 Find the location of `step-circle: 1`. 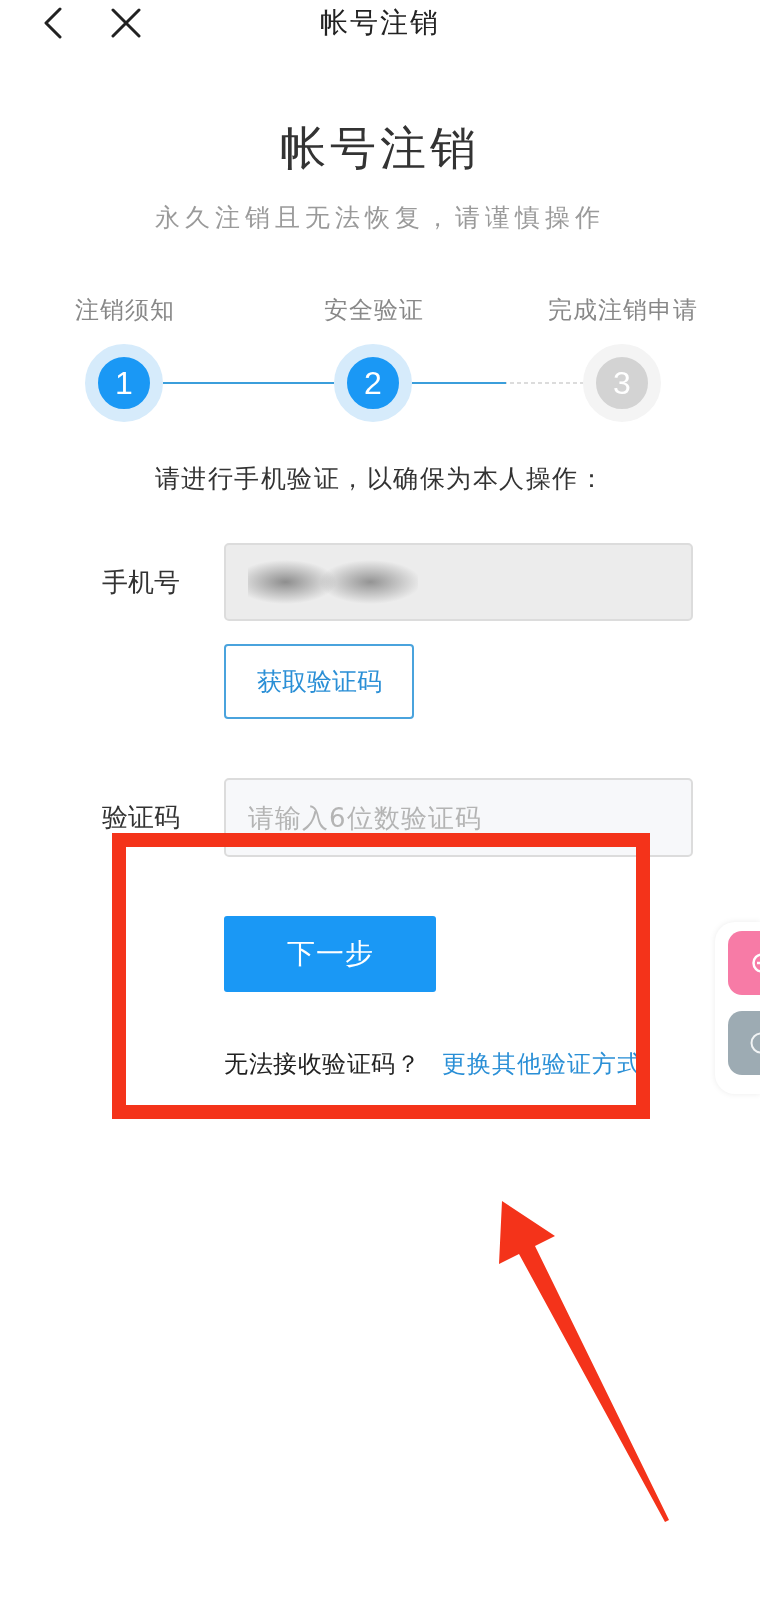

step-circle: 1 is located at coordinates (124, 383).